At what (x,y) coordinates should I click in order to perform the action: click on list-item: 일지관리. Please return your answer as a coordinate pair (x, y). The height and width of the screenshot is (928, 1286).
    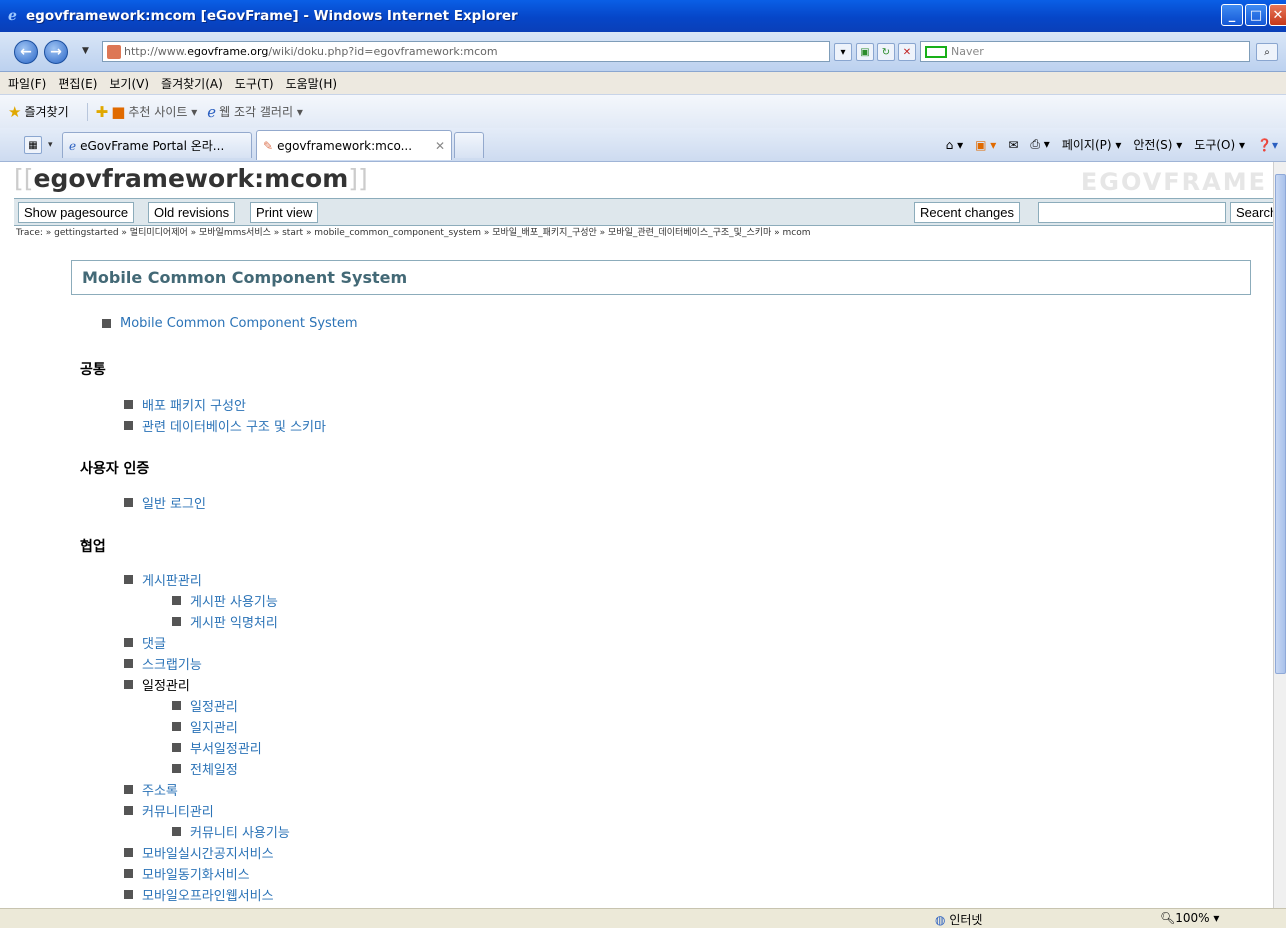
    Looking at the image, I should click on (205, 726).